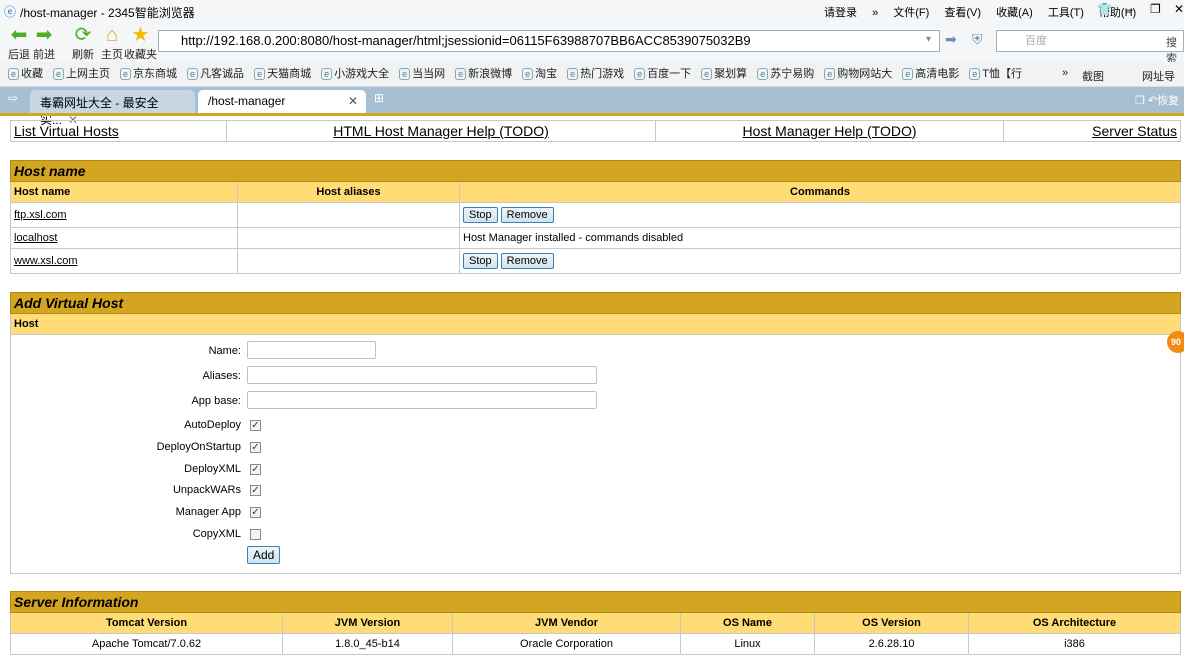  I want to click on bookmark-item: e 当当网, so click(422, 74).